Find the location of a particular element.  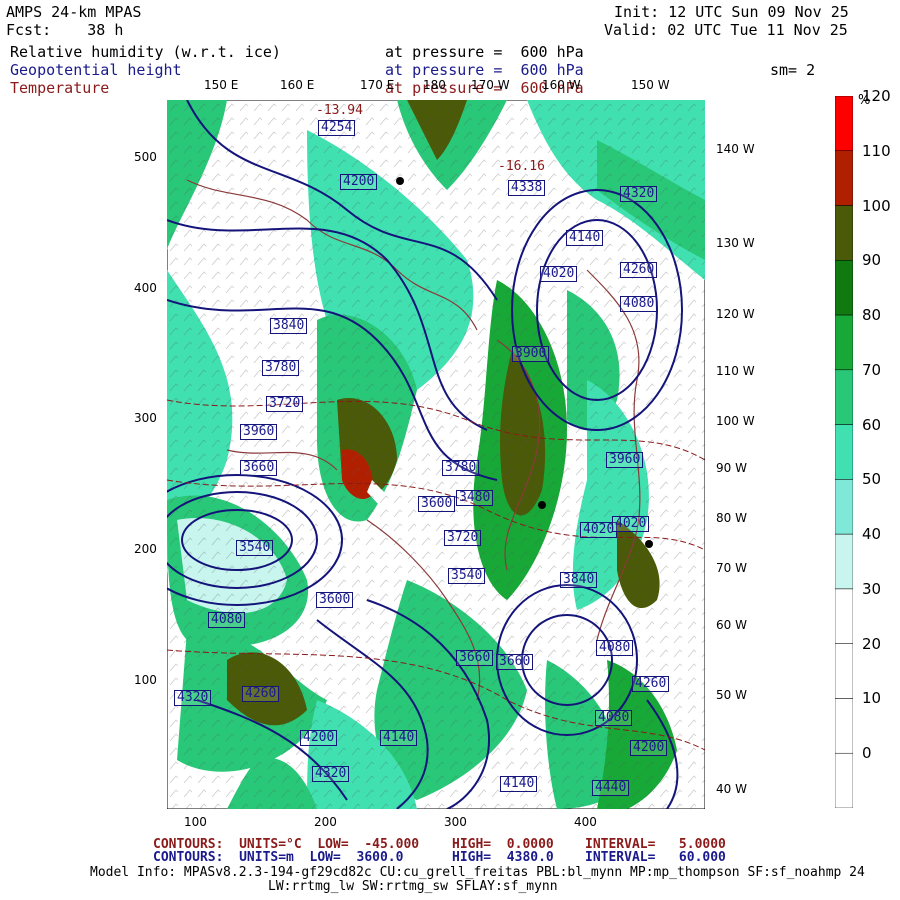

forecast-hour: Fcst: 38 h is located at coordinates (65, 30).